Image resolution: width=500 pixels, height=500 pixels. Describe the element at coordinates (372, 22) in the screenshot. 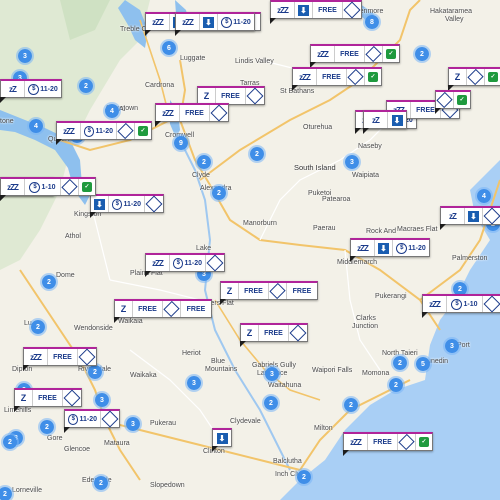

I see `cluster-marker: 8` at that location.